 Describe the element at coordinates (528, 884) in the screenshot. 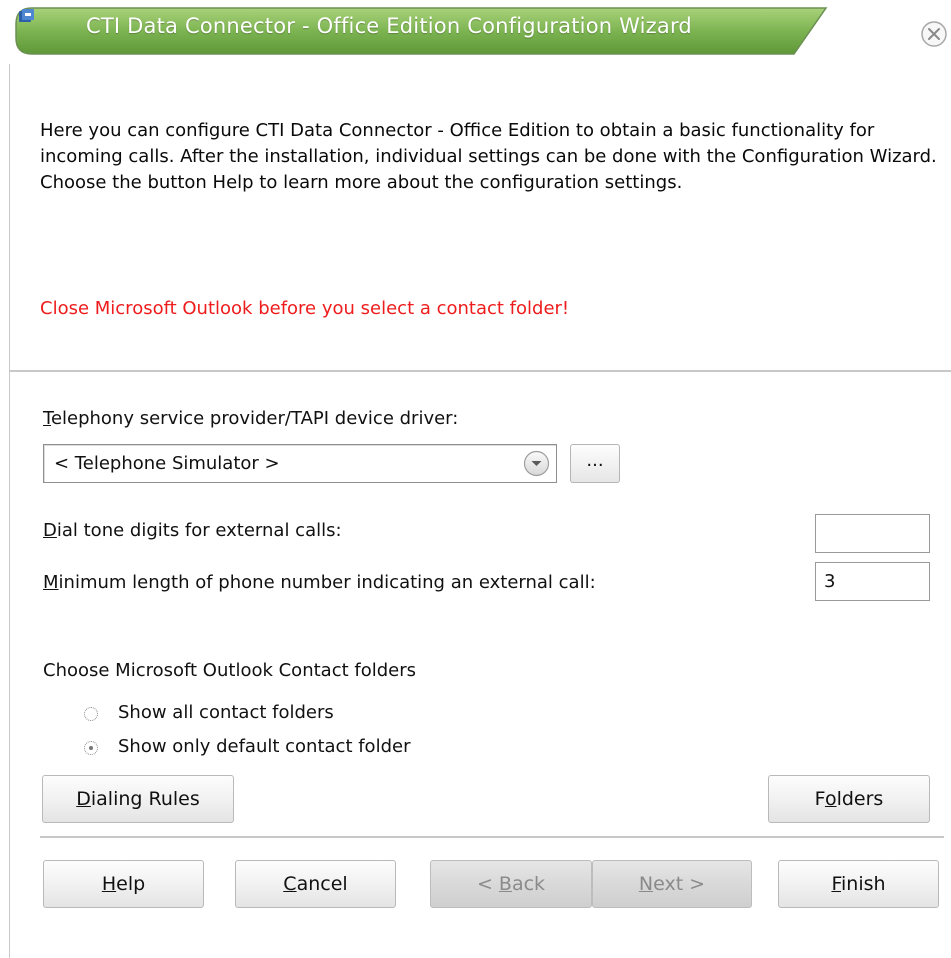

I see `back-text: ack` at that location.